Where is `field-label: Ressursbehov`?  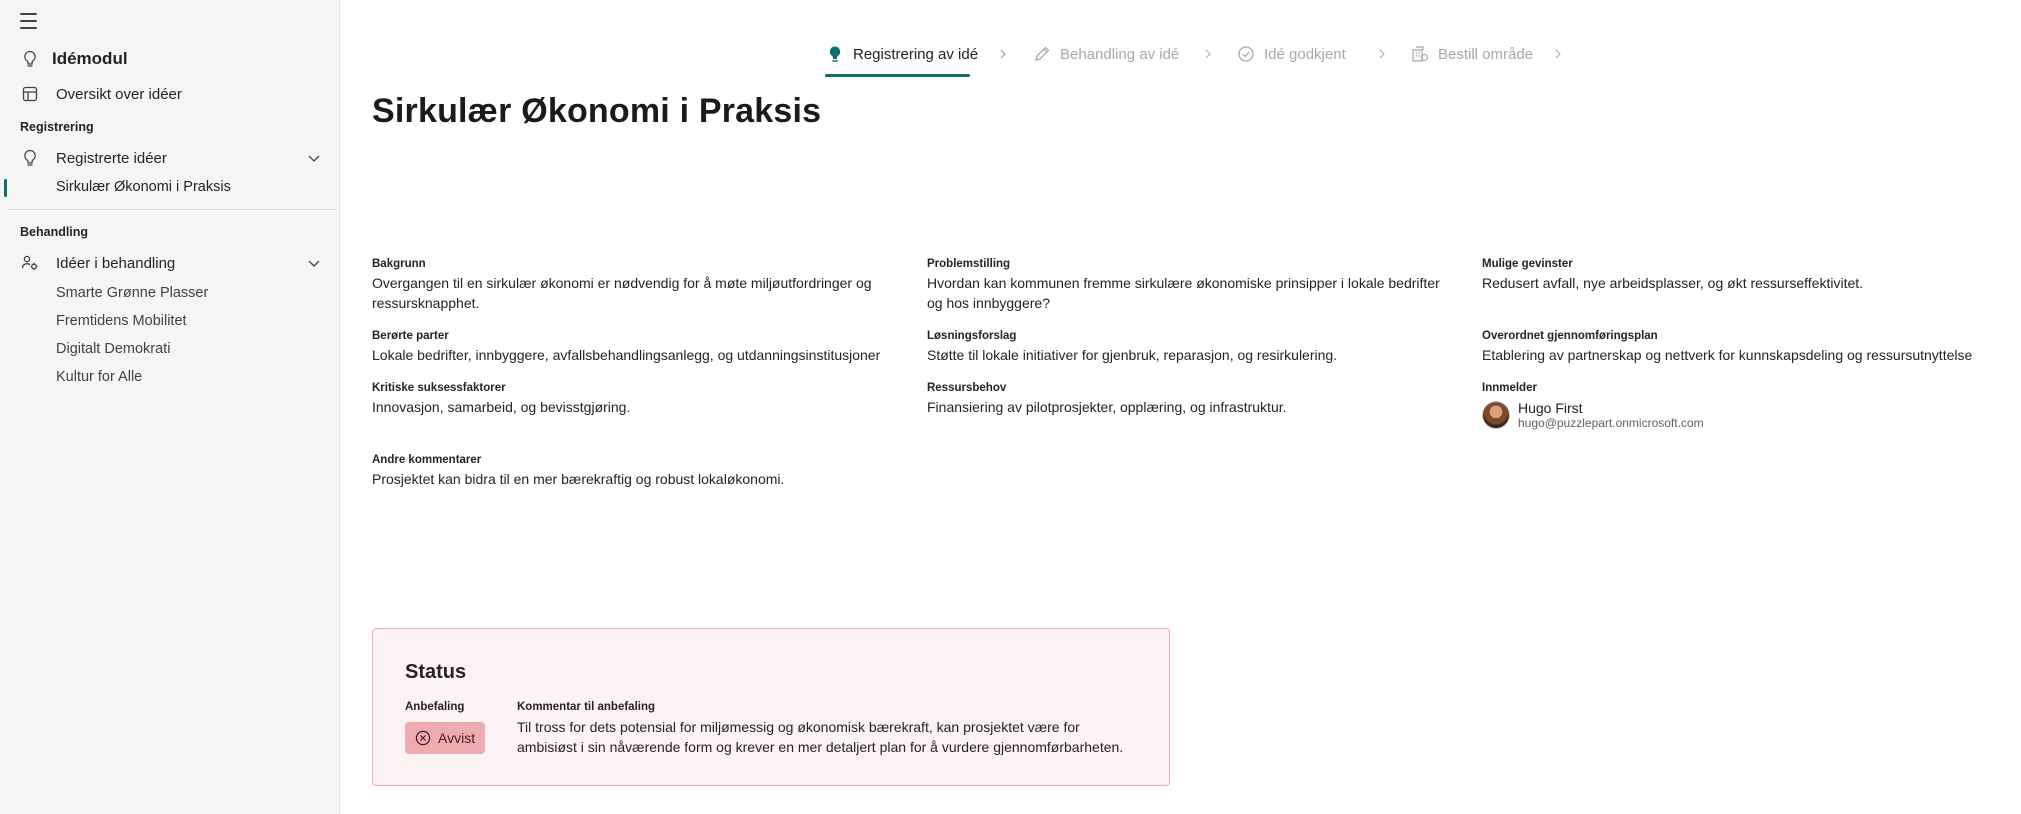 field-label: Ressursbehov is located at coordinates (967, 388).